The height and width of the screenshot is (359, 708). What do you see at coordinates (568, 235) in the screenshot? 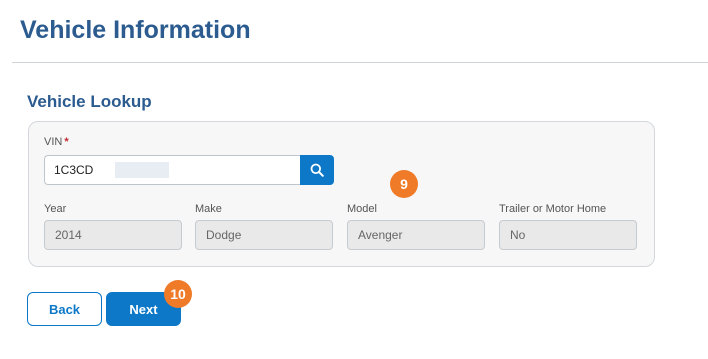
I see `trailer-field: No` at bounding box center [568, 235].